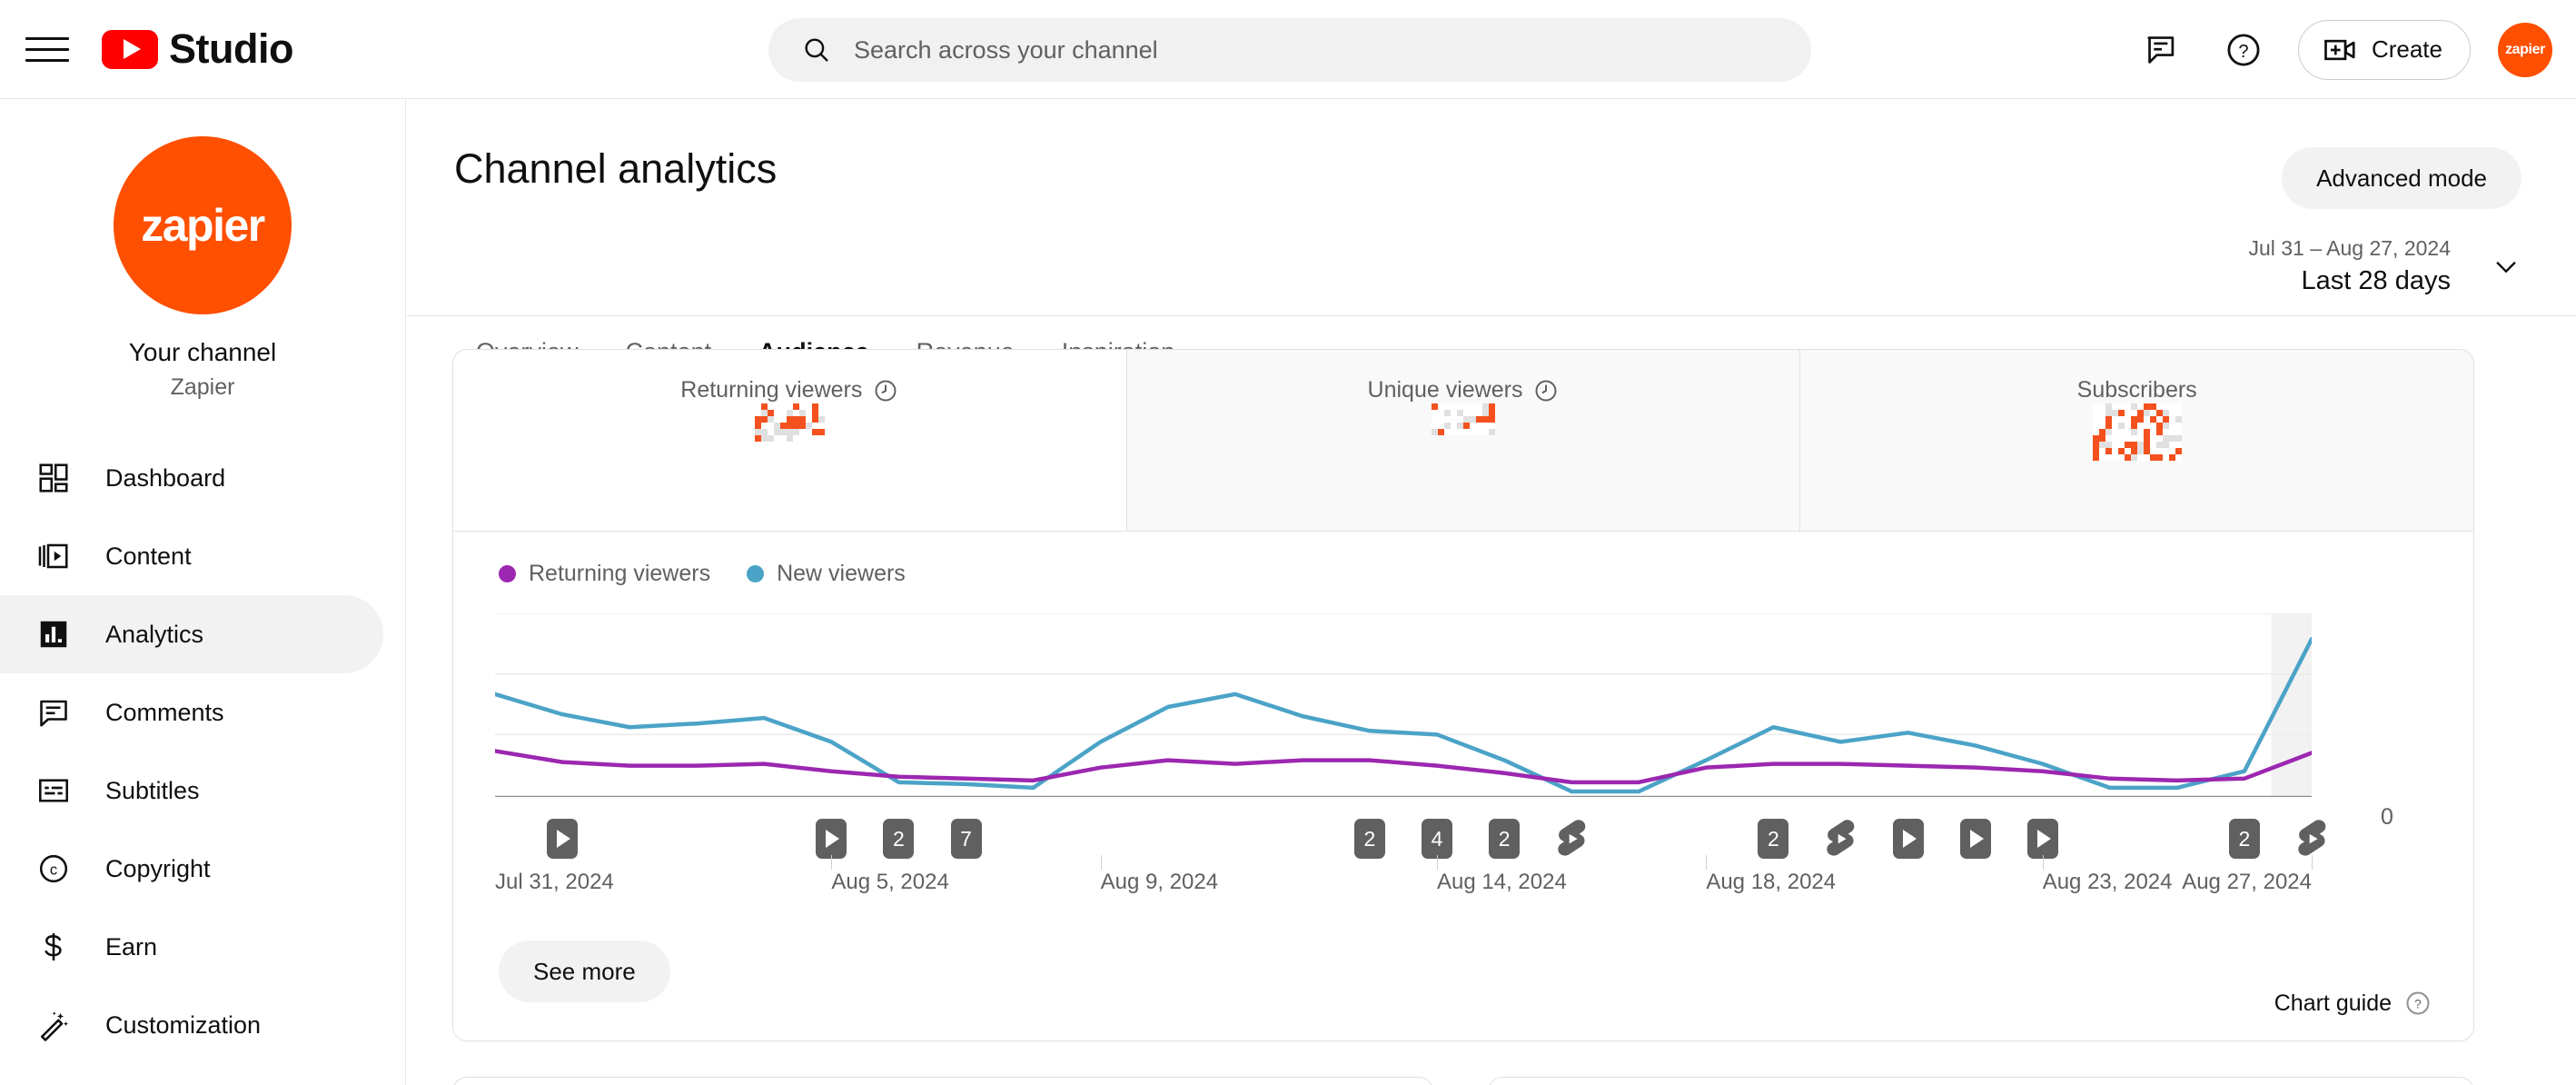 The width and height of the screenshot is (2576, 1085). Describe the element at coordinates (158, 868) in the screenshot. I see `sidebar-item-label: Copyright` at that location.